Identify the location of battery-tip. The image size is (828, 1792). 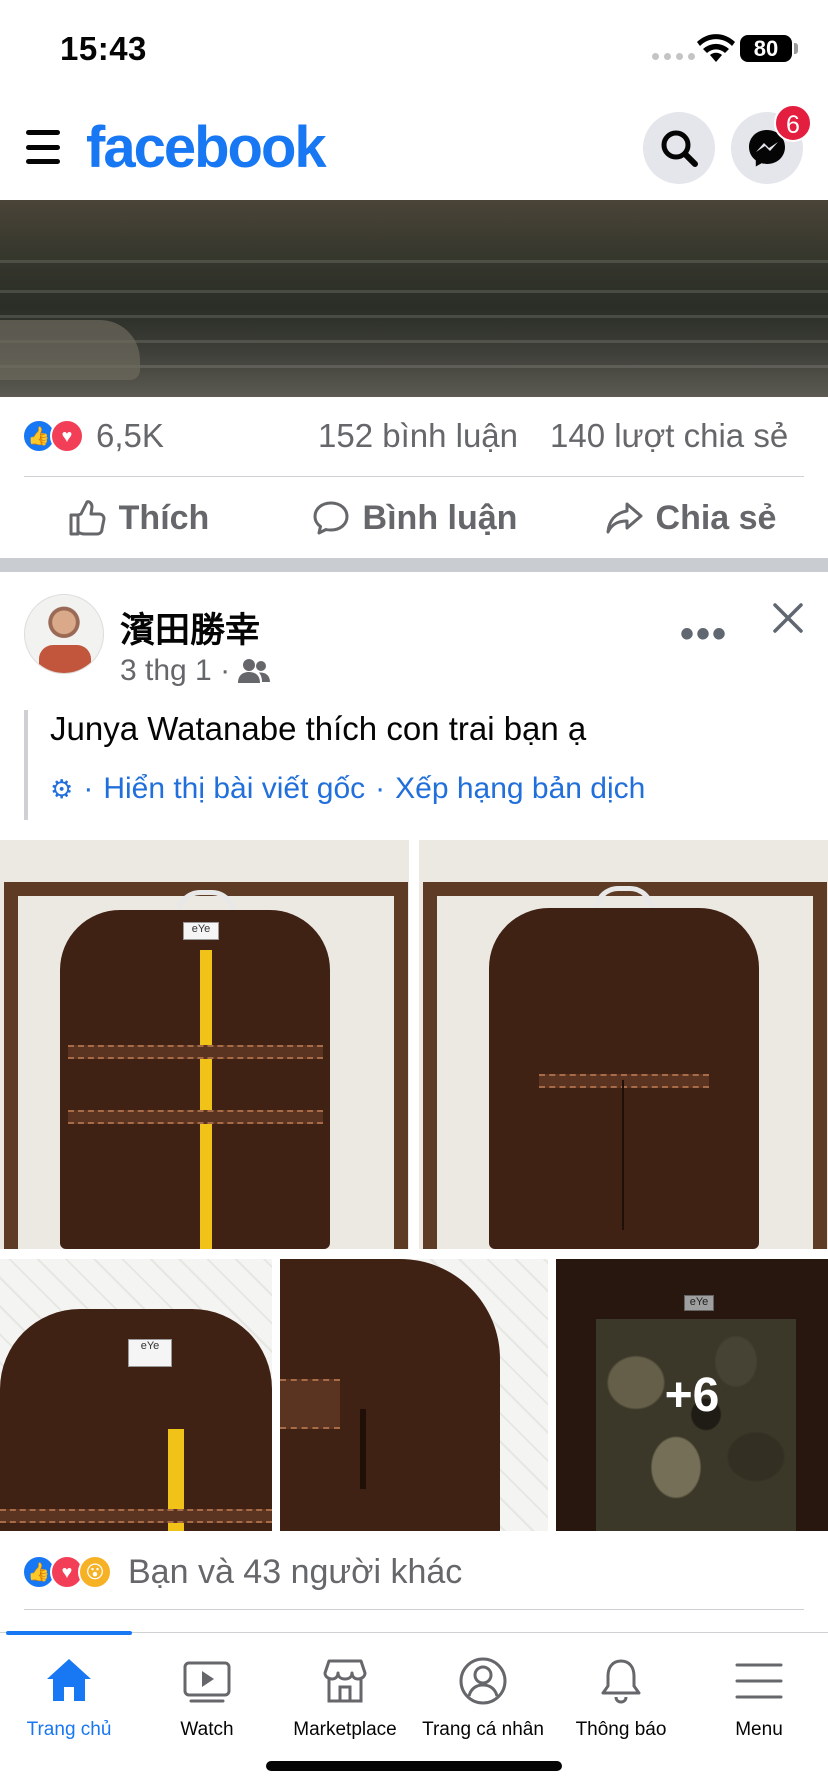
(796, 48).